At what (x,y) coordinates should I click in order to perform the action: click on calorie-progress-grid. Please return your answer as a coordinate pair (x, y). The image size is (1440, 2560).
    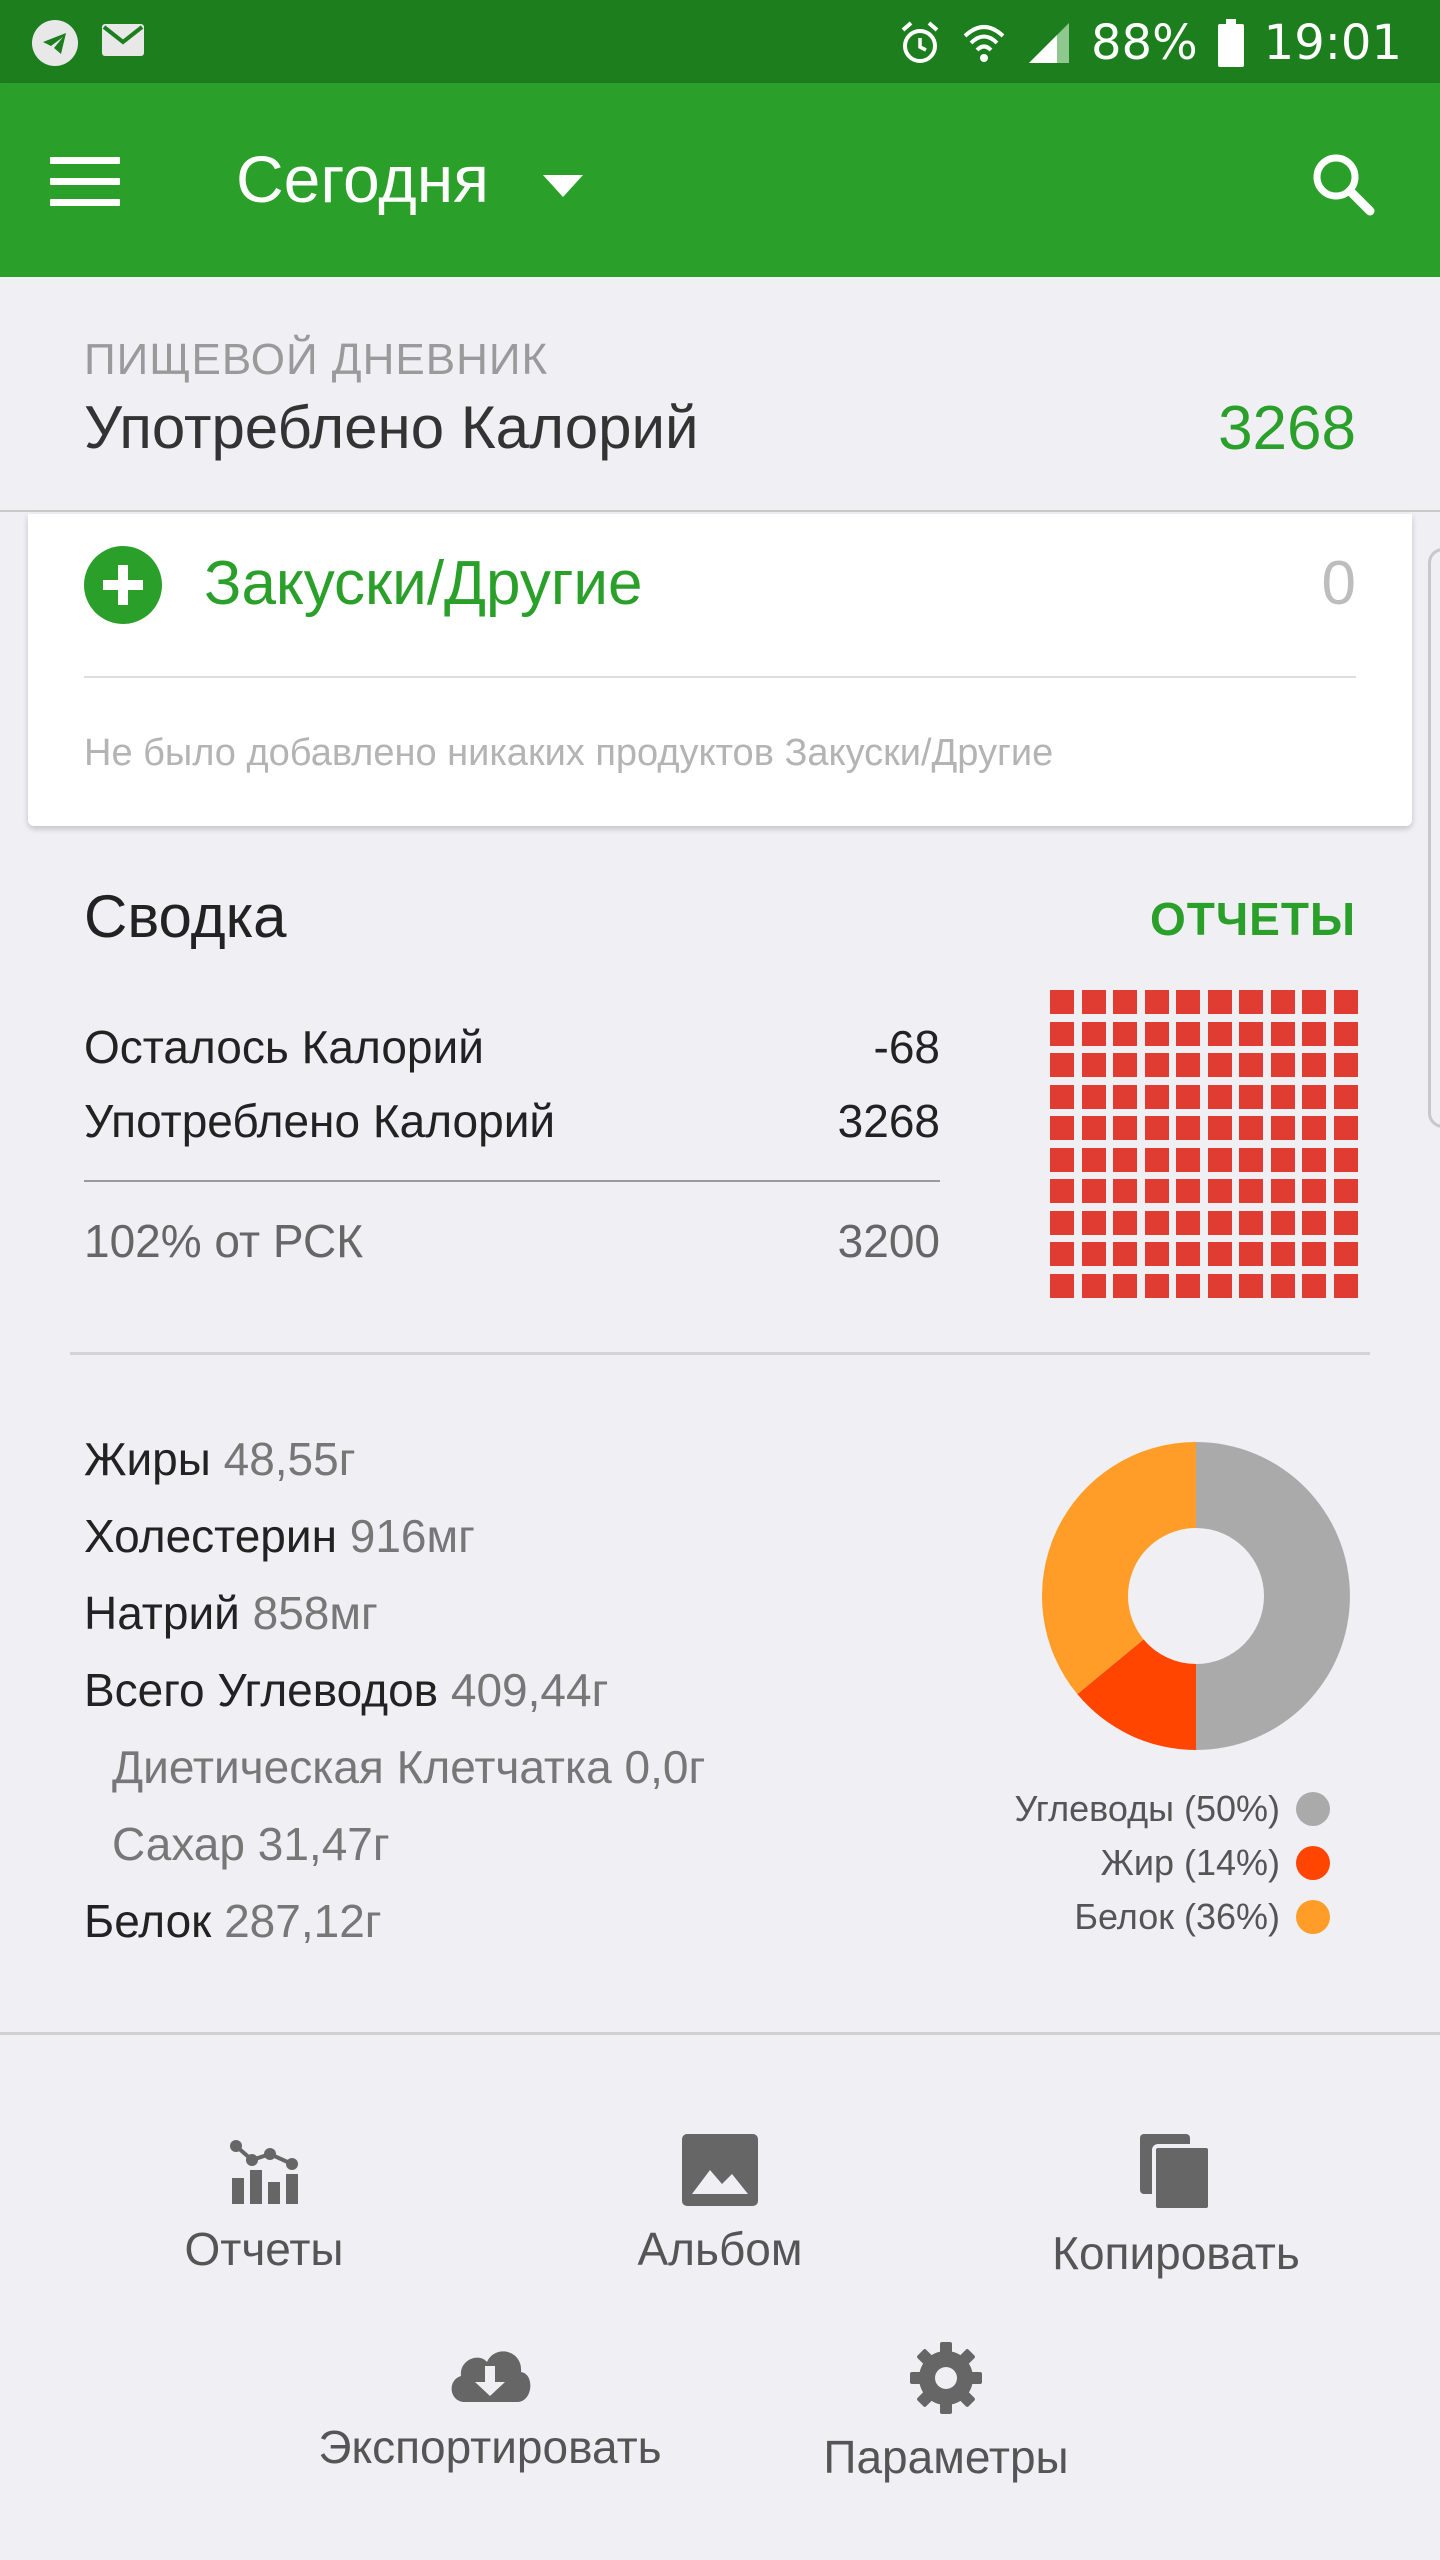
    Looking at the image, I should click on (1204, 1144).